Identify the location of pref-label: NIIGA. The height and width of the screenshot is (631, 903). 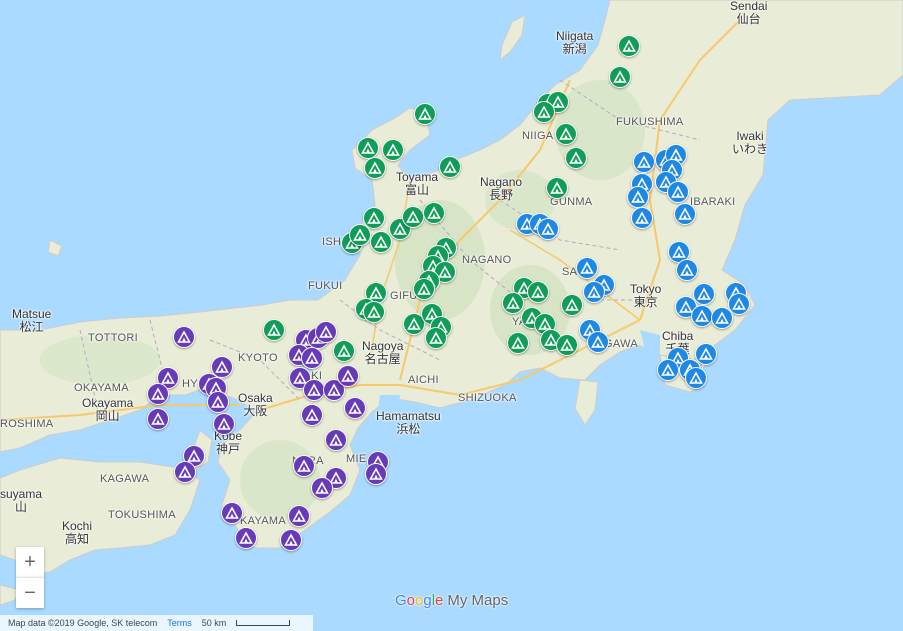
(538, 136).